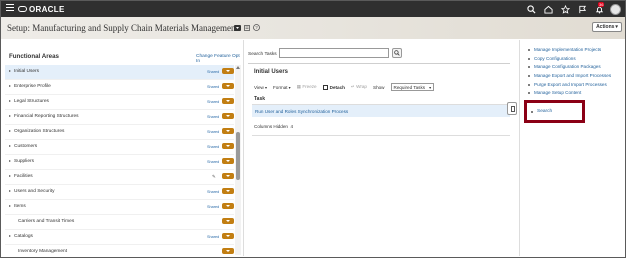 This screenshot has width=626, height=258. I want to click on task-details-icon, so click(512, 108).